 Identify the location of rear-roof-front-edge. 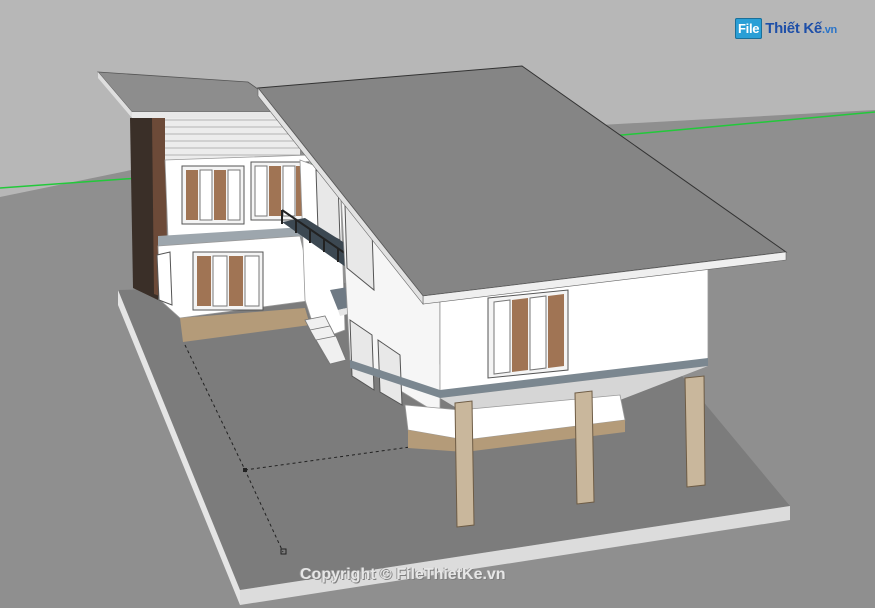
(211, 115).